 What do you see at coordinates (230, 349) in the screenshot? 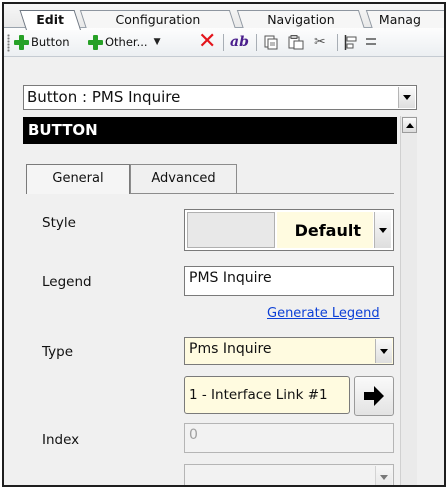
I see `type-value: Pms Inquire` at bounding box center [230, 349].